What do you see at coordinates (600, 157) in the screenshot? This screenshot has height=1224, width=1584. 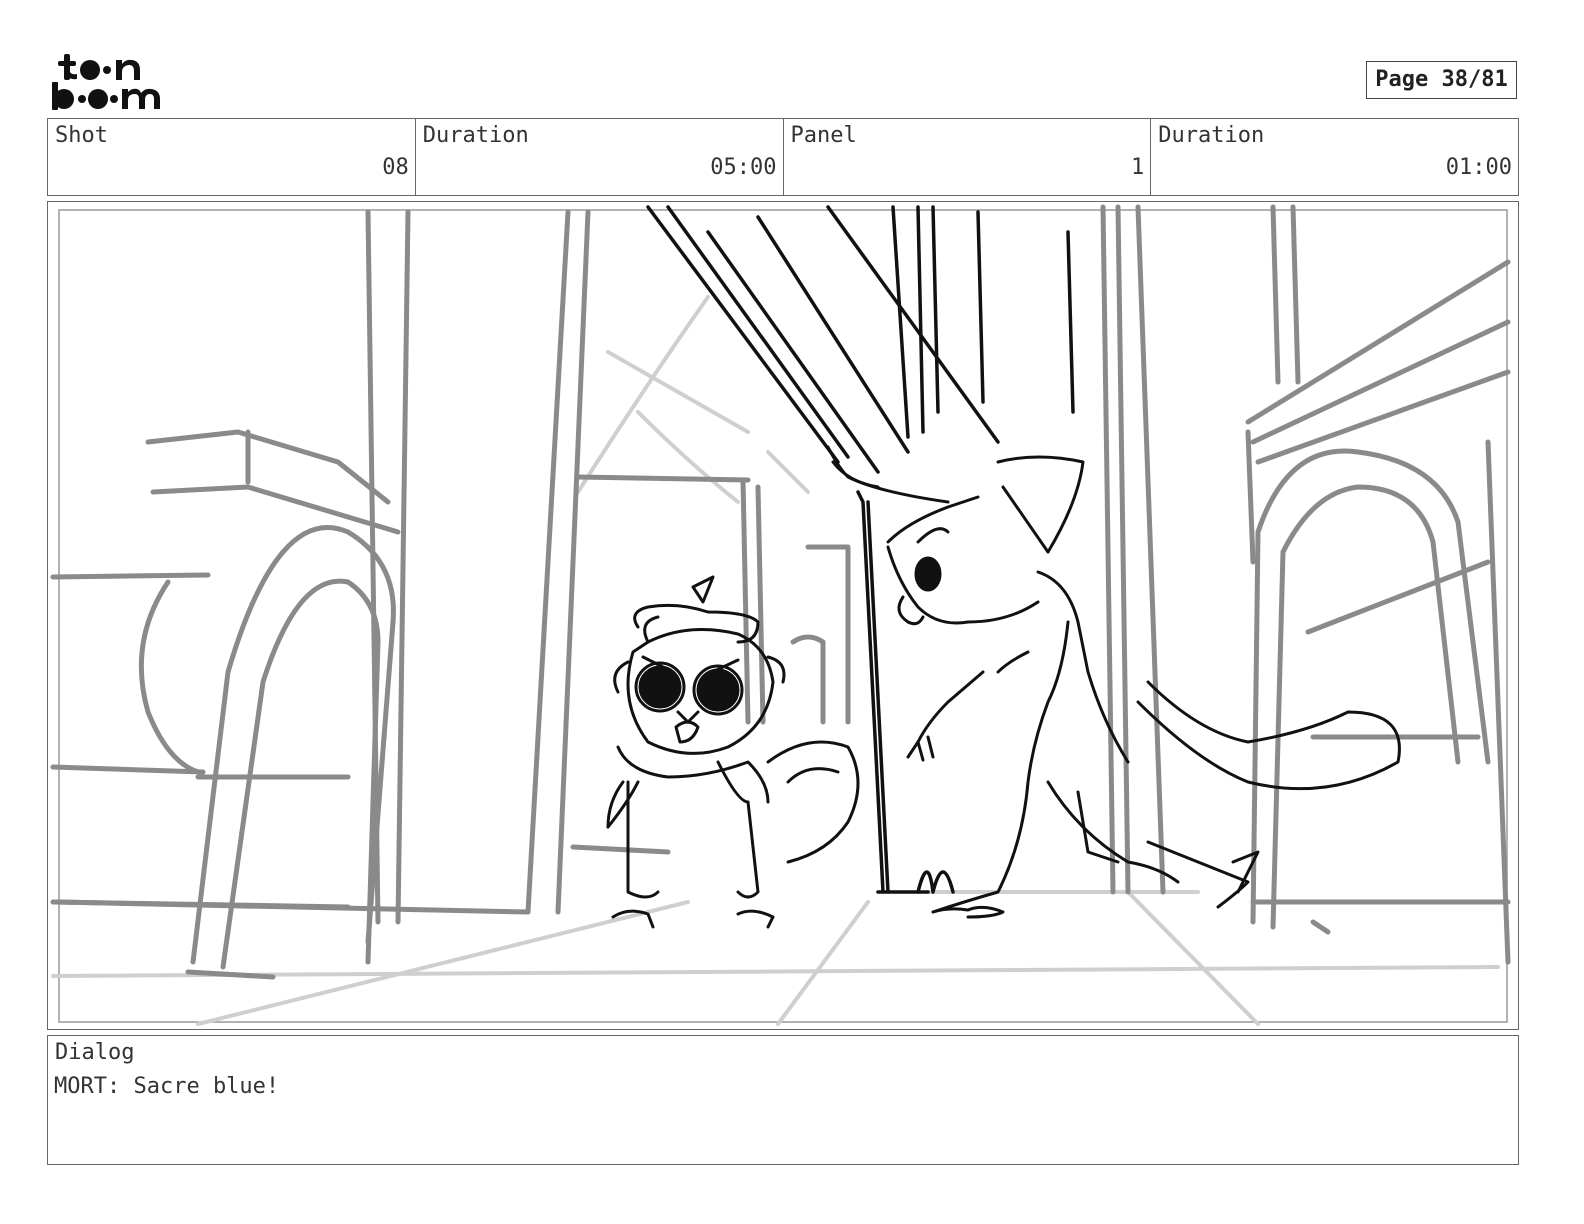 I see `shot-duration-cell: Duration 05:00` at bounding box center [600, 157].